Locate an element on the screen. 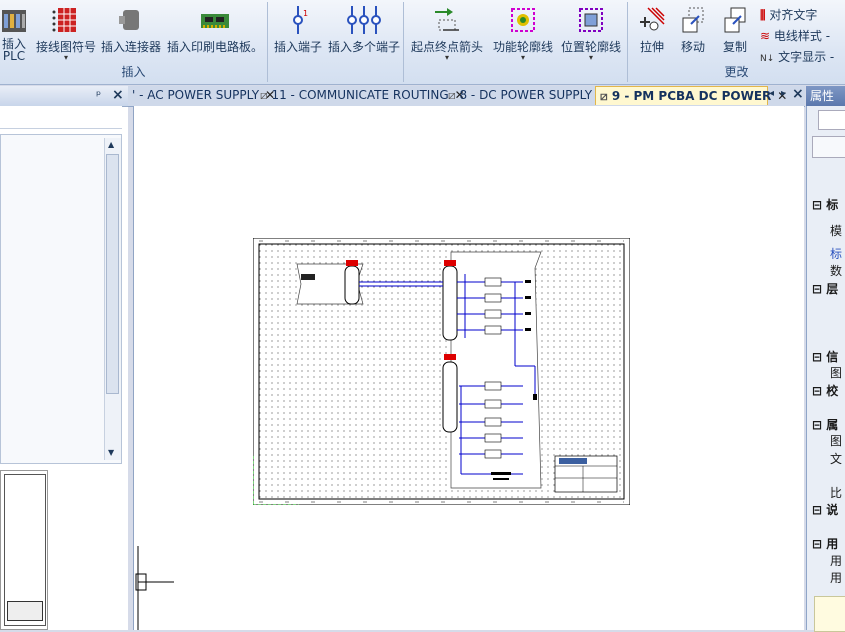  modify-group: 拉伸 移动 复制 ⫼ 对齐文字 ≋ 电线样式 - N↓ 文字显示 - 更改 is located at coordinates (736, 42).